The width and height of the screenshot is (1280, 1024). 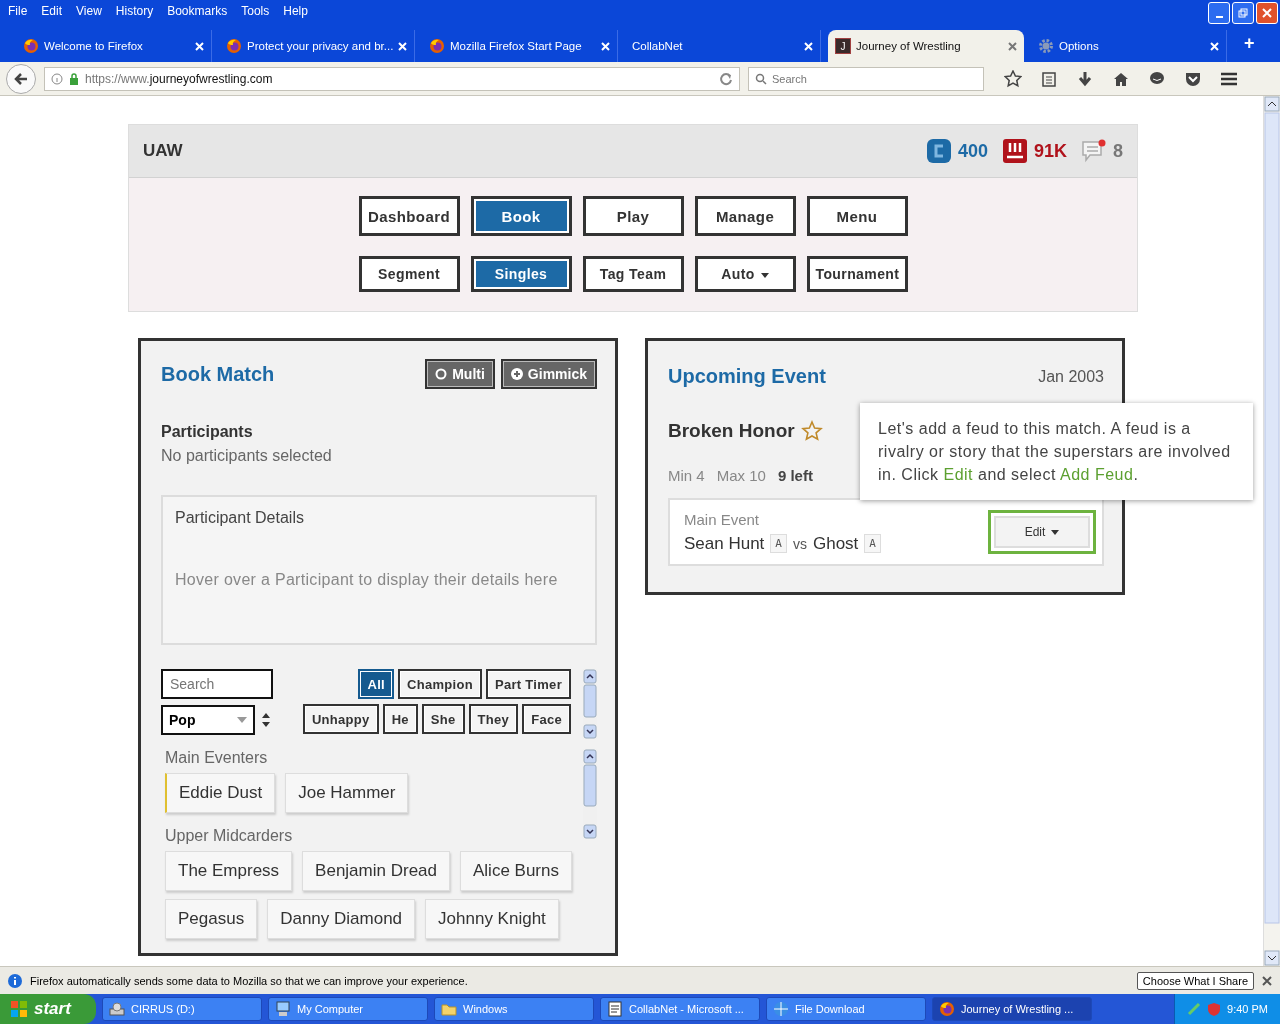 I want to click on search-icon, so click(x=761, y=78).